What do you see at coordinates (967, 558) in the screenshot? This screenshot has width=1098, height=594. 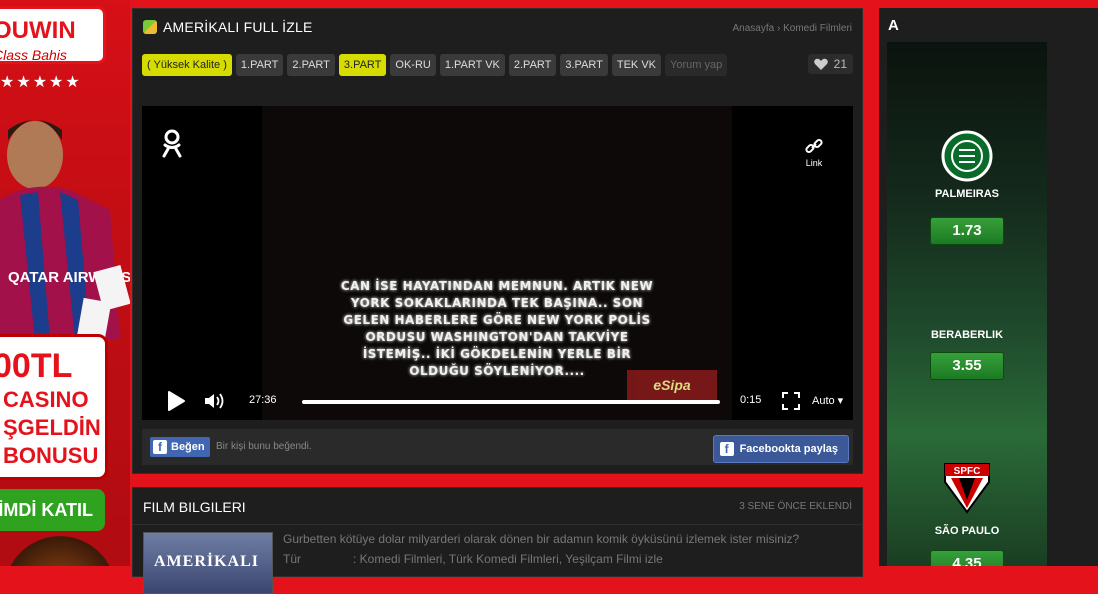 I see `odds-button: 4.35` at bounding box center [967, 558].